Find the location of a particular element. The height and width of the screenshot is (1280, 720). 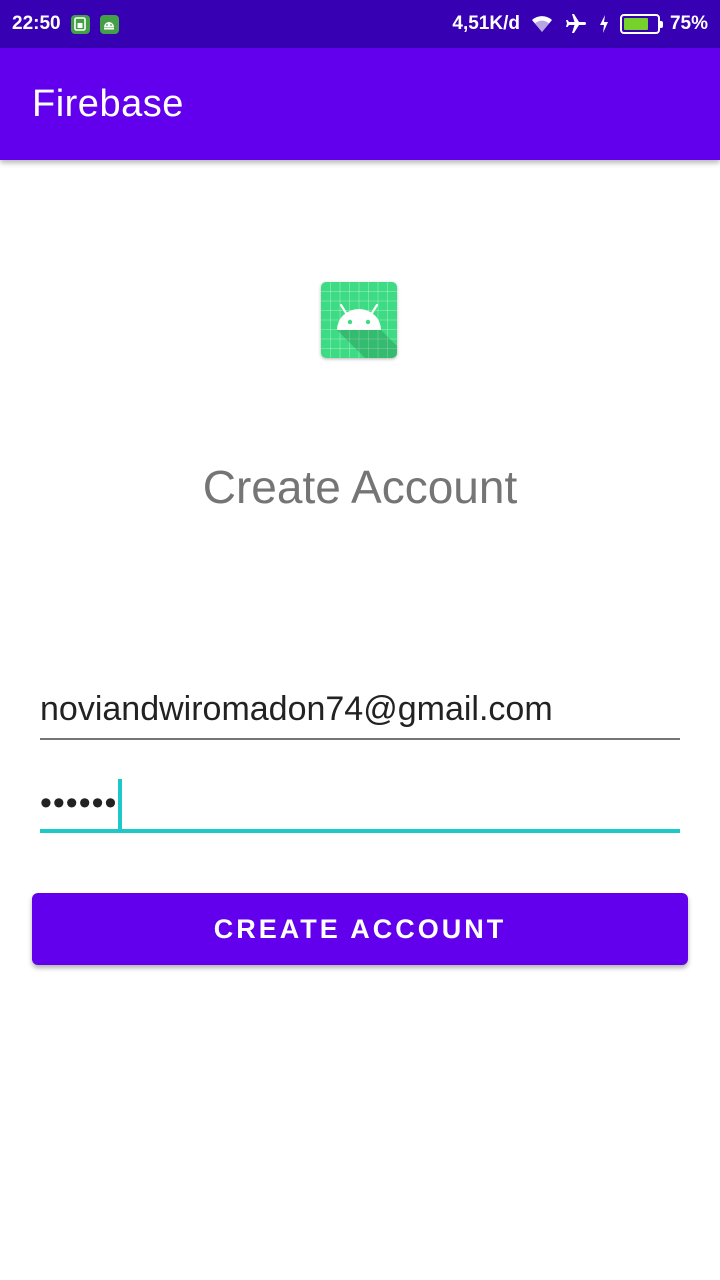

wifi-icon is located at coordinates (542, 24).